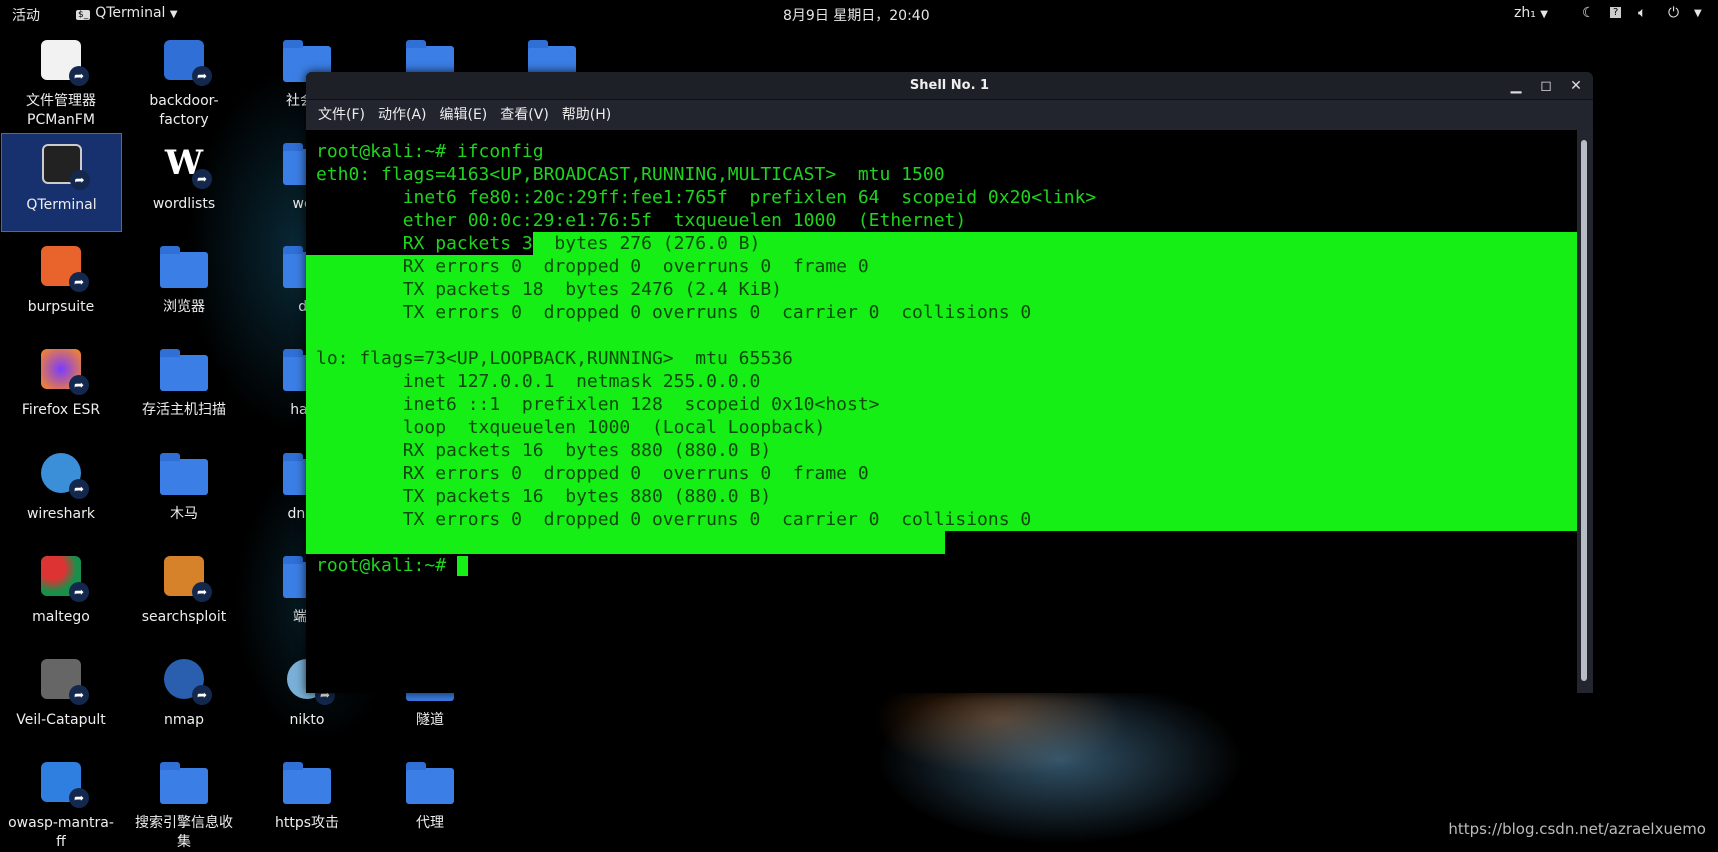 Image resolution: width=1718 pixels, height=852 pixels. I want to click on menu-edit: 编辑(E), so click(464, 115).